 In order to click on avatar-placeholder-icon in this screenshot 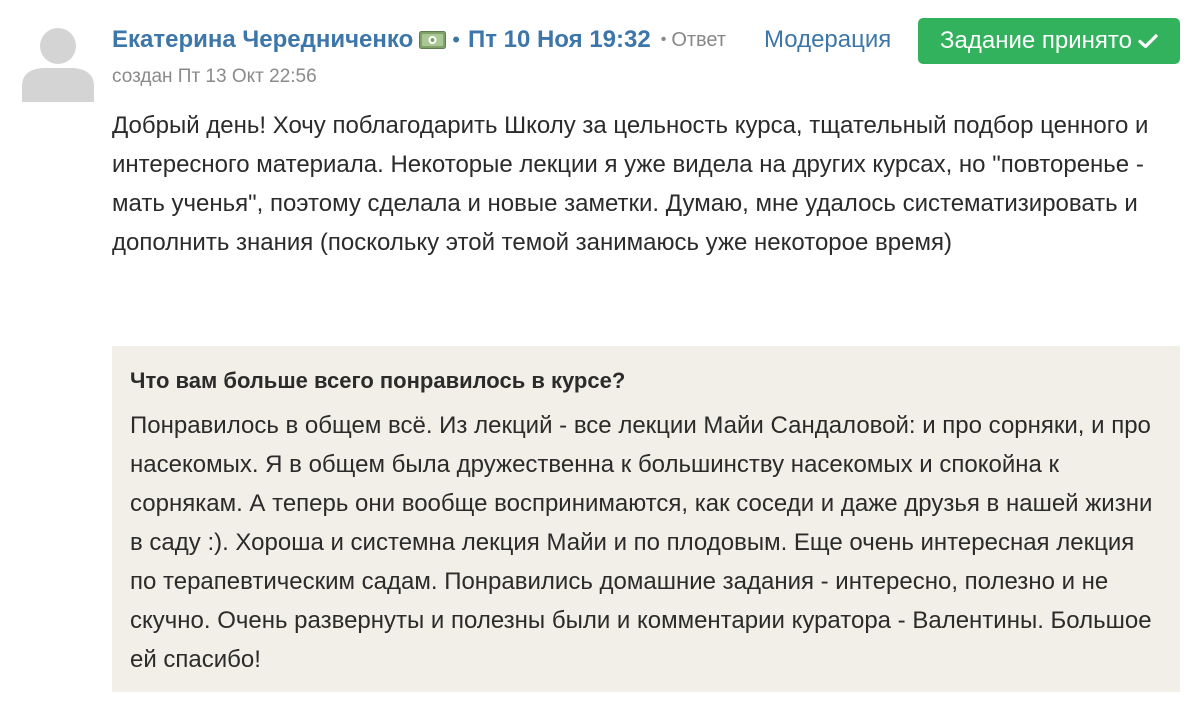, I will do `click(58, 62)`.